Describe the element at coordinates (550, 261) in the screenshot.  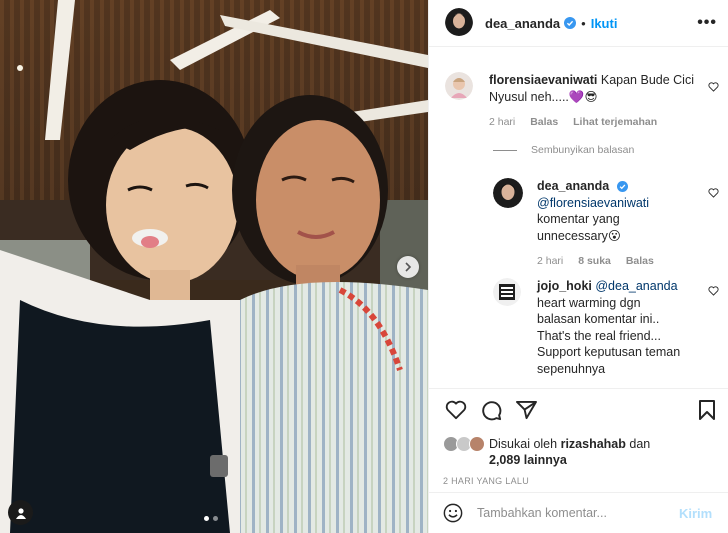
I see `reply-time: 2 hari` at that location.